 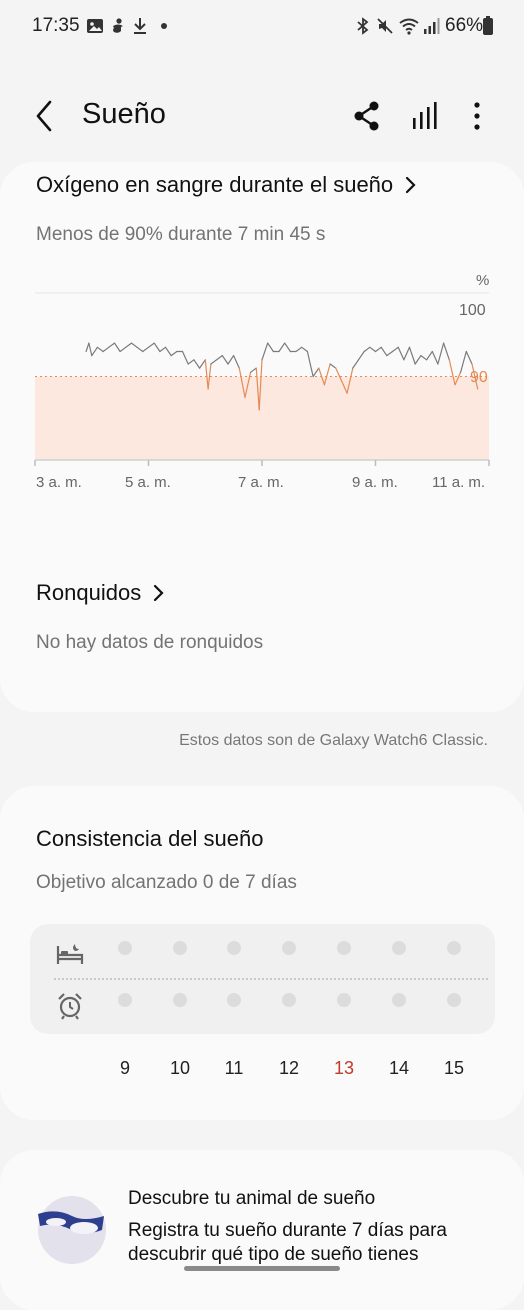 I want to click on consistency-grid, so click(x=262, y=979).